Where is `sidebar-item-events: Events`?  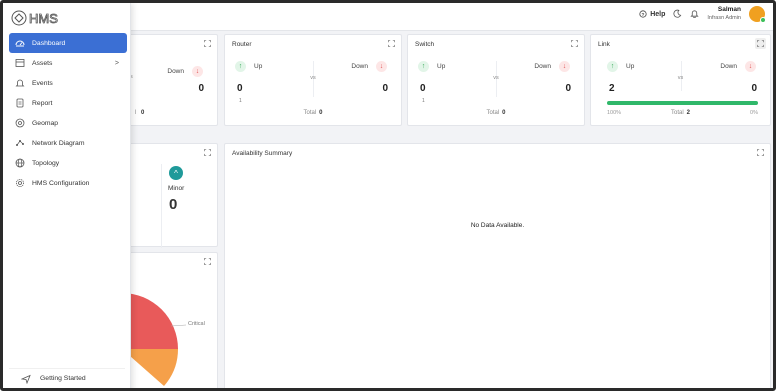
sidebar-item-events: Events is located at coordinates (68, 83).